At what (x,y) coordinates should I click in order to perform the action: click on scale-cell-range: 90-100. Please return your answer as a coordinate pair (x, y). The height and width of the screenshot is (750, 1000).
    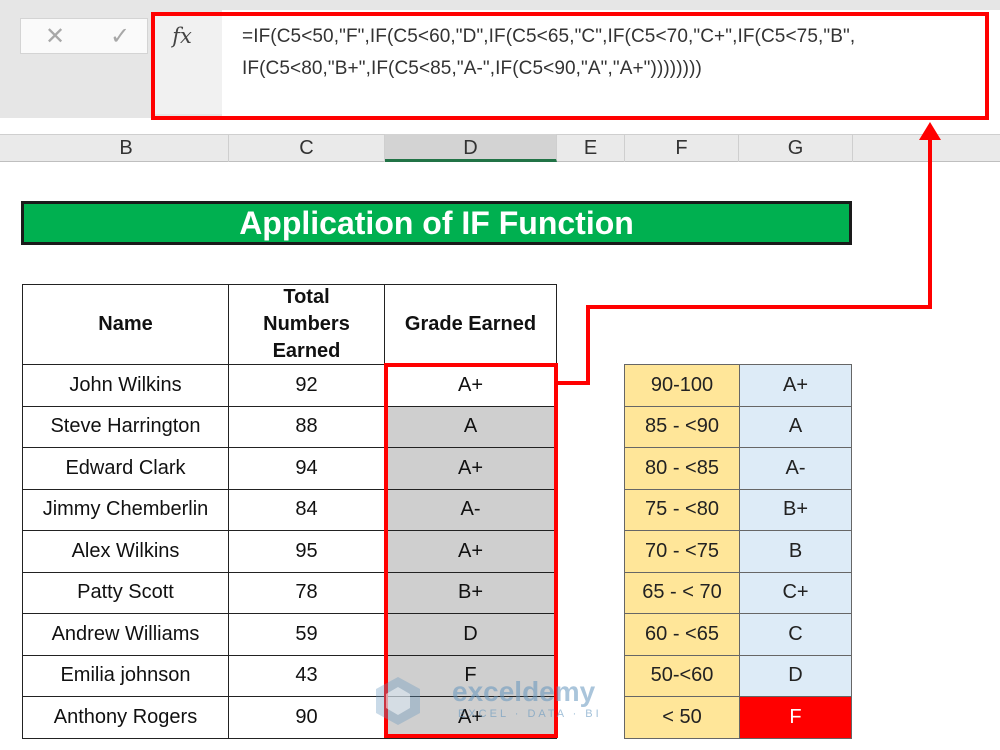
    Looking at the image, I should click on (682, 385).